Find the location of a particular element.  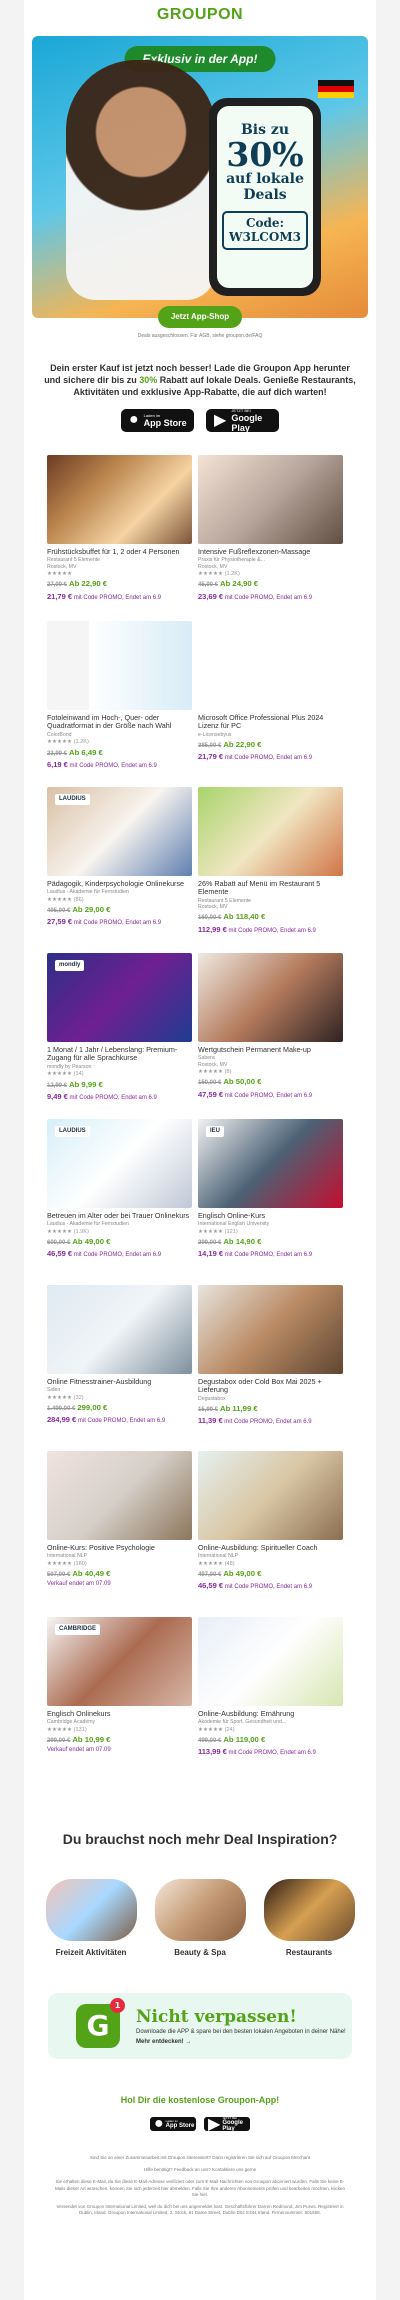

google-play-button: ▶ JETZT BEI Google Play is located at coordinates (242, 420).